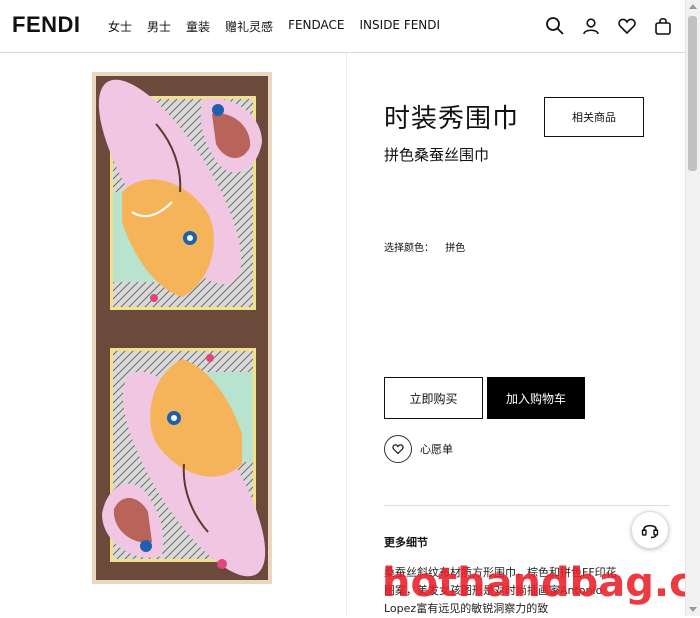 The height and width of the screenshot is (618, 700). What do you see at coordinates (527, 505) in the screenshot?
I see `section-divider` at bounding box center [527, 505].